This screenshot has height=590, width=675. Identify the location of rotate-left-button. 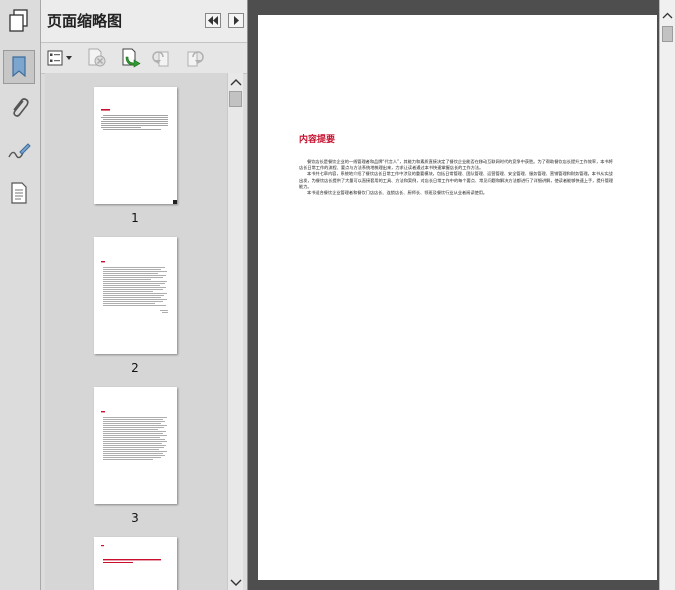
(163, 58).